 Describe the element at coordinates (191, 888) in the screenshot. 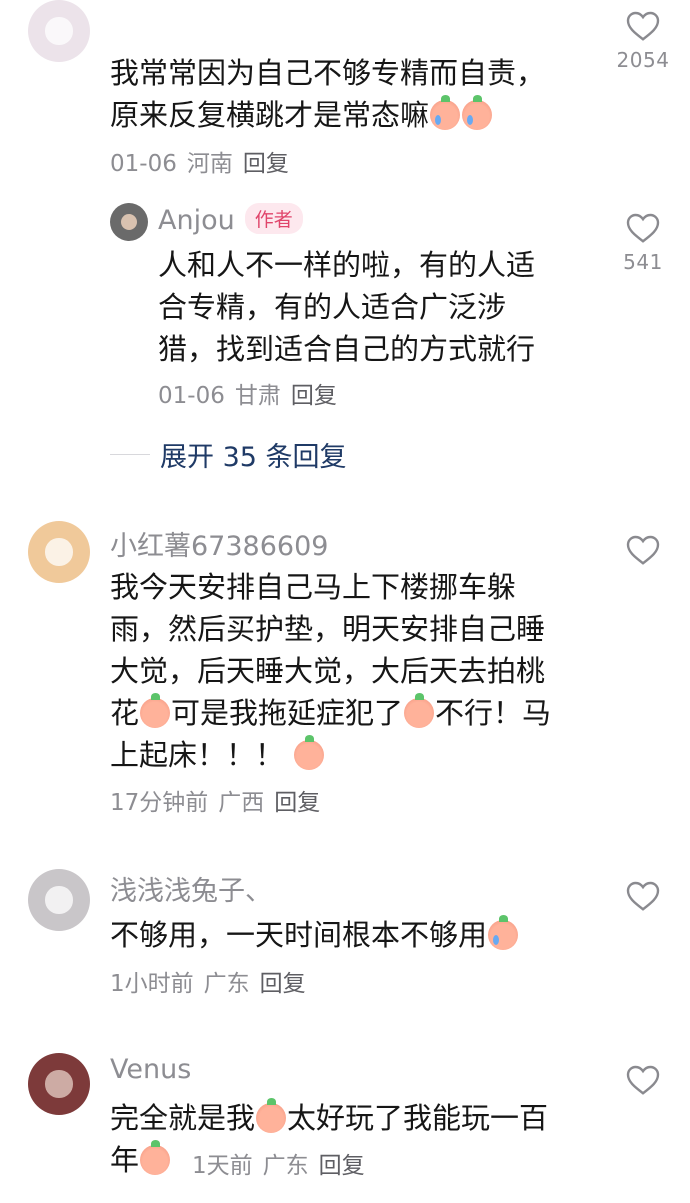

I see `username: 浅浅浅兔子、` at that location.